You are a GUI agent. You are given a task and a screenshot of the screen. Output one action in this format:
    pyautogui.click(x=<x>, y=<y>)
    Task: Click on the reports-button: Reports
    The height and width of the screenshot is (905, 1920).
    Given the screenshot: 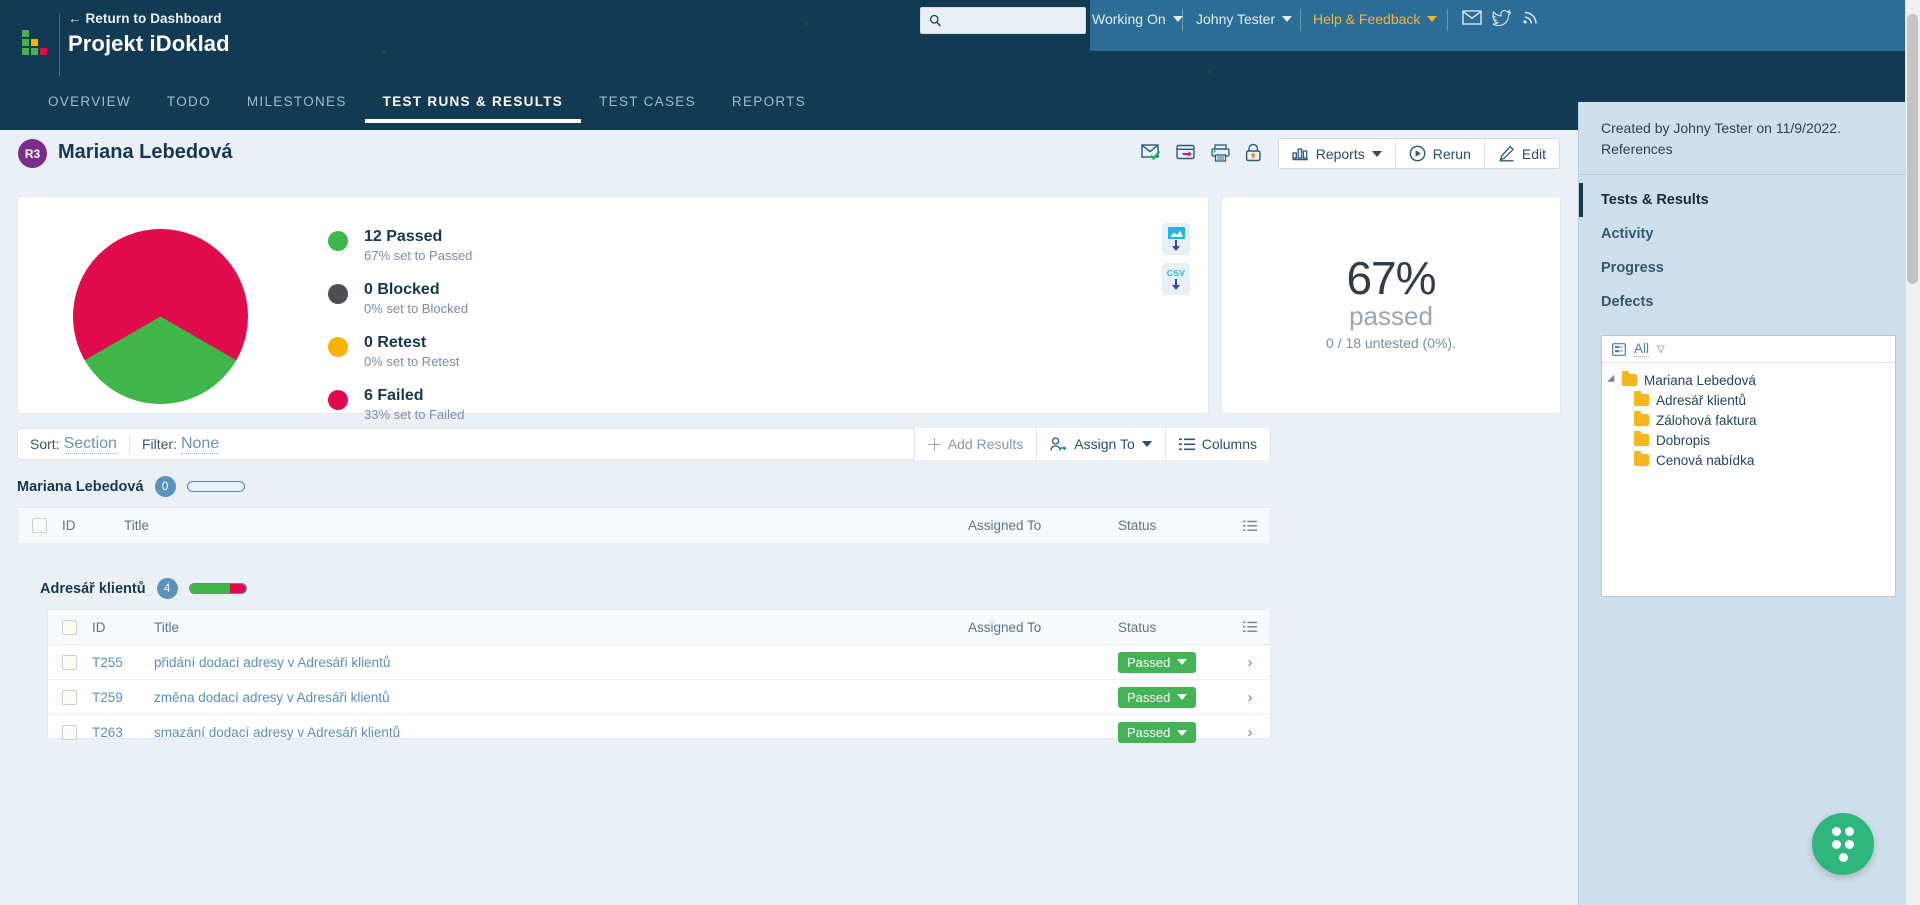 What is the action you would take?
    pyautogui.click(x=1337, y=153)
    